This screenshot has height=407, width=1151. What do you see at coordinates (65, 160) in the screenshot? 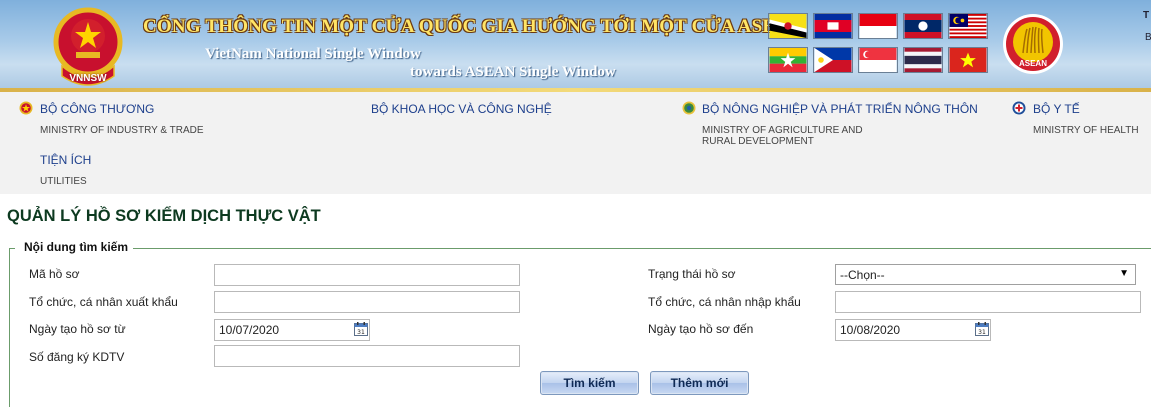
I see `menu-item-label: TIỆN ÍCH` at bounding box center [65, 160].